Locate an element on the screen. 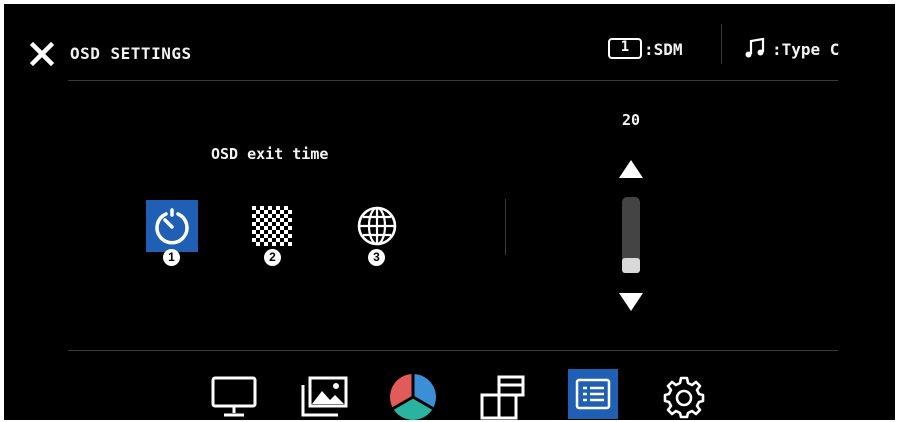 Image resolution: width=899 pixels, height=422 pixels. gear-icon is located at coordinates (684, 397).